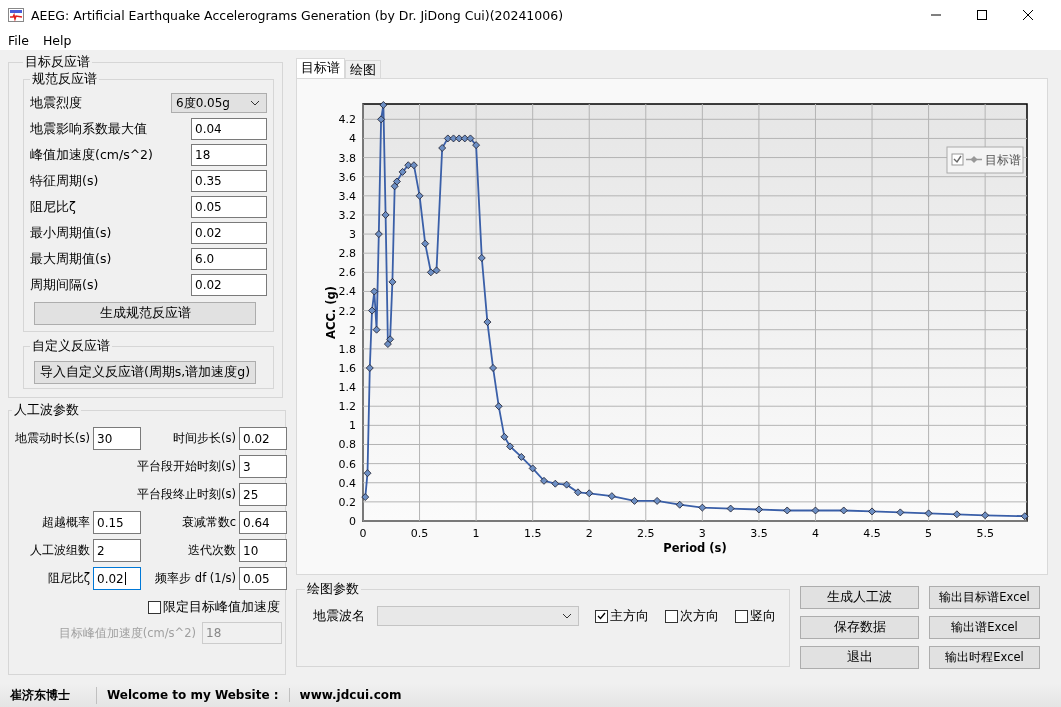 Image resolution: width=1061 pixels, height=707 pixels. I want to click on checkbox-label: 竖向, so click(763, 616).